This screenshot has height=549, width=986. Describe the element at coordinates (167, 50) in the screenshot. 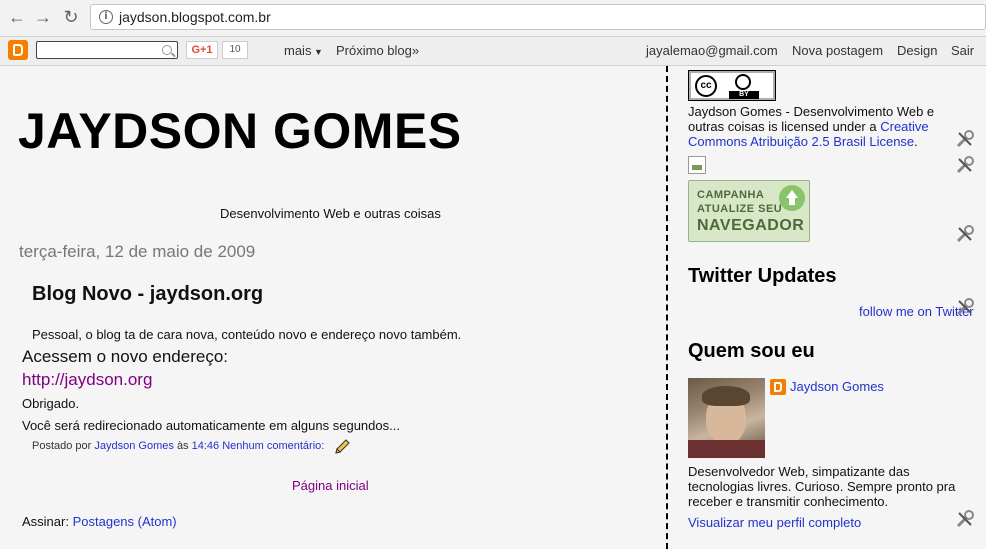

I see `search-icon` at that location.